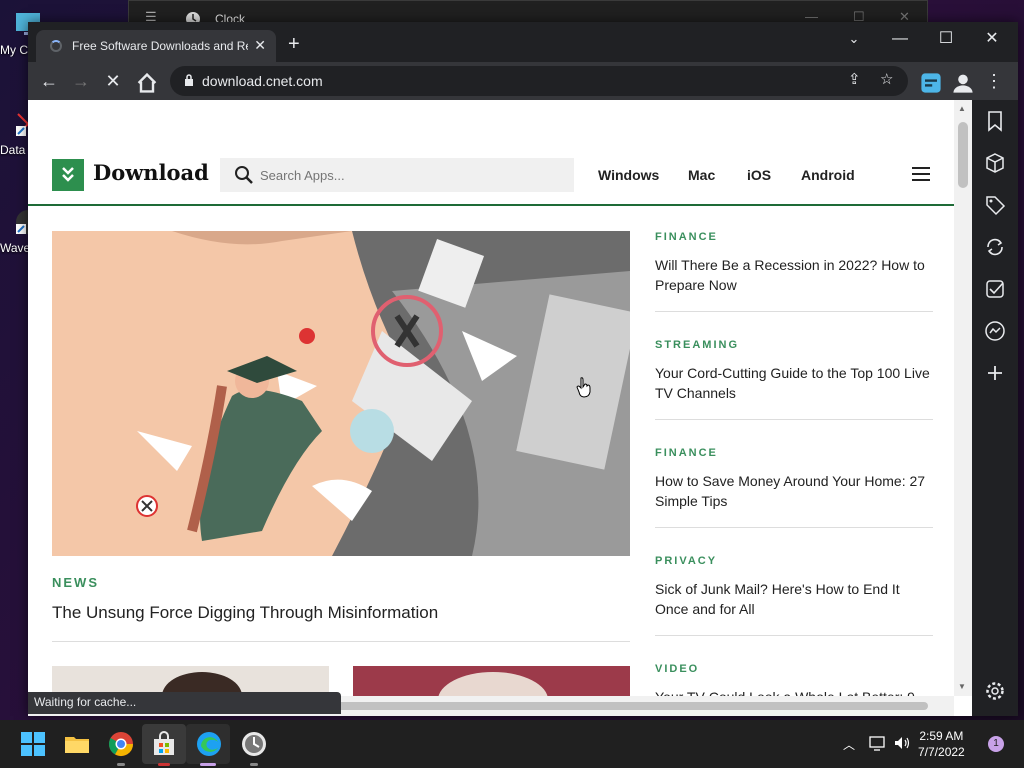 This screenshot has height=768, width=1024. I want to click on loading-spinner-icon, so click(56, 46).